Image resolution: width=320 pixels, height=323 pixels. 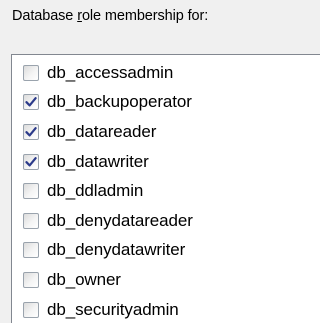 What do you see at coordinates (116, 250) in the screenshot?
I see `role-item-label: db_denydatawriter` at bounding box center [116, 250].